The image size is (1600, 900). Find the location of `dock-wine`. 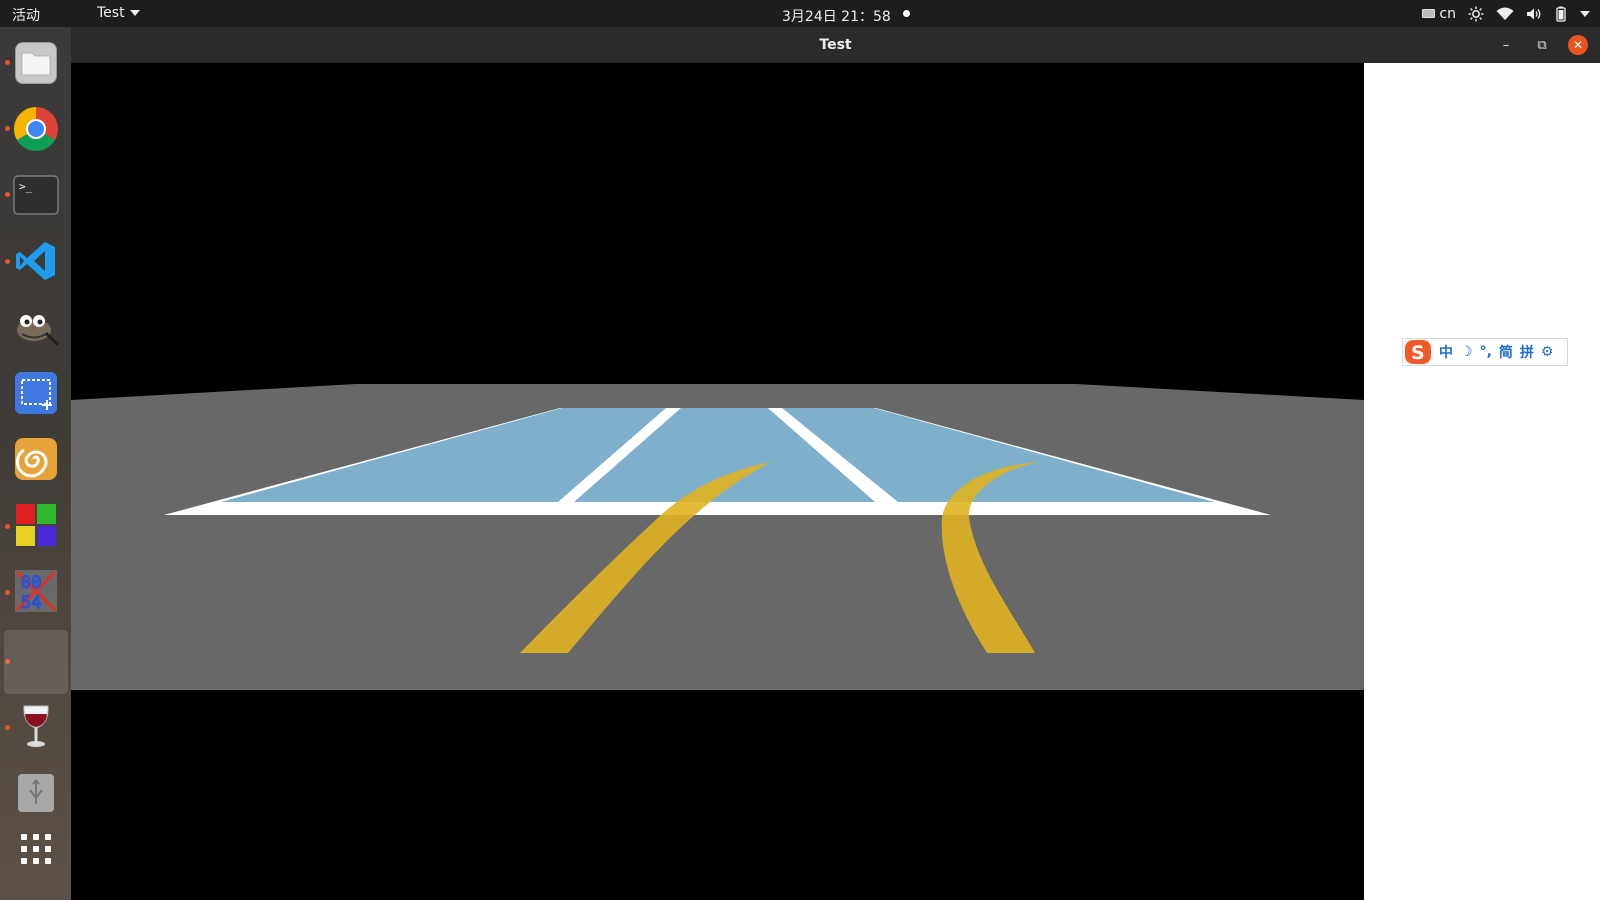

dock-wine is located at coordinates (36, 727).